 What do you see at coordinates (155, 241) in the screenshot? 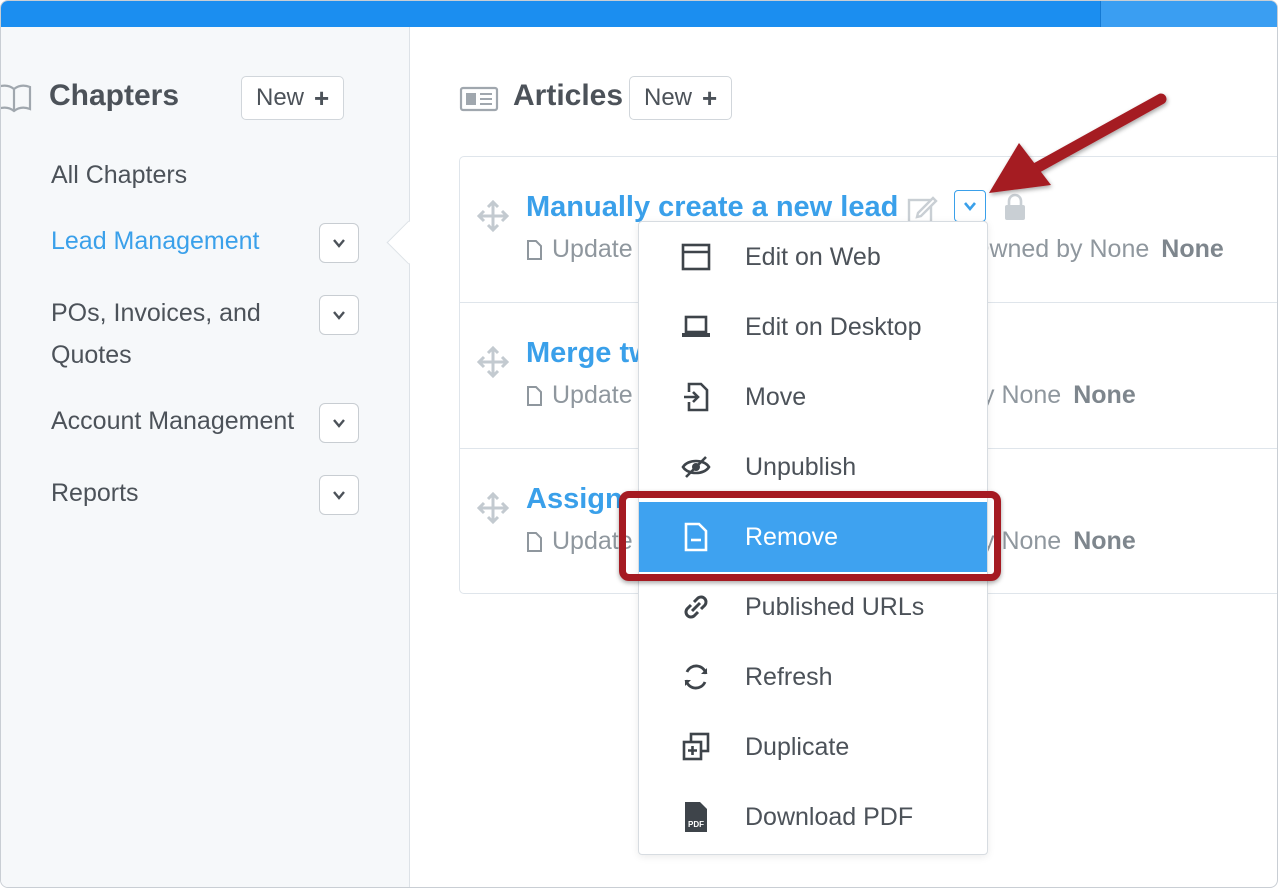
I see `sidebar-item-lead-management: Lead Management` at bounding box center [155, 241].